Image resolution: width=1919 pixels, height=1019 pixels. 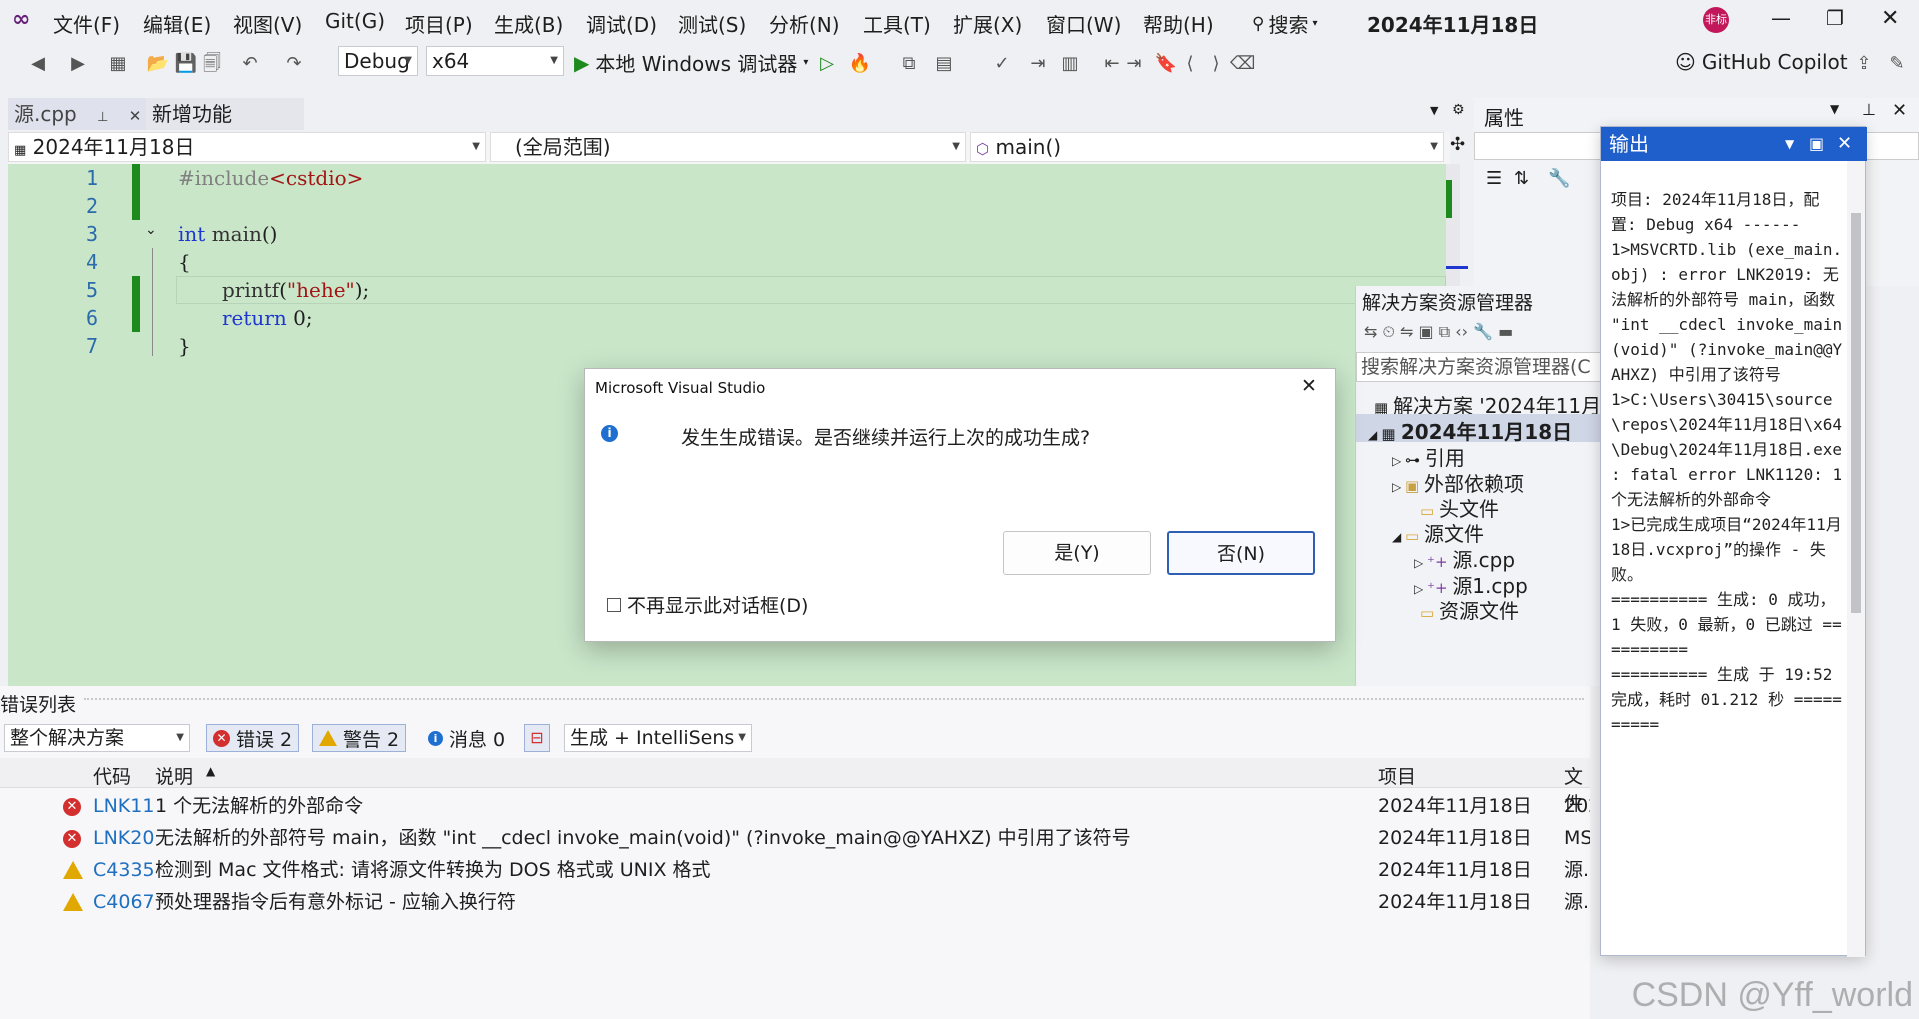 What do you see at coordinates (707, 604) in the screenshot?
I see `dont-show-checkbox: 不再显示此对话框(D)` at bounding box center [707, 604].